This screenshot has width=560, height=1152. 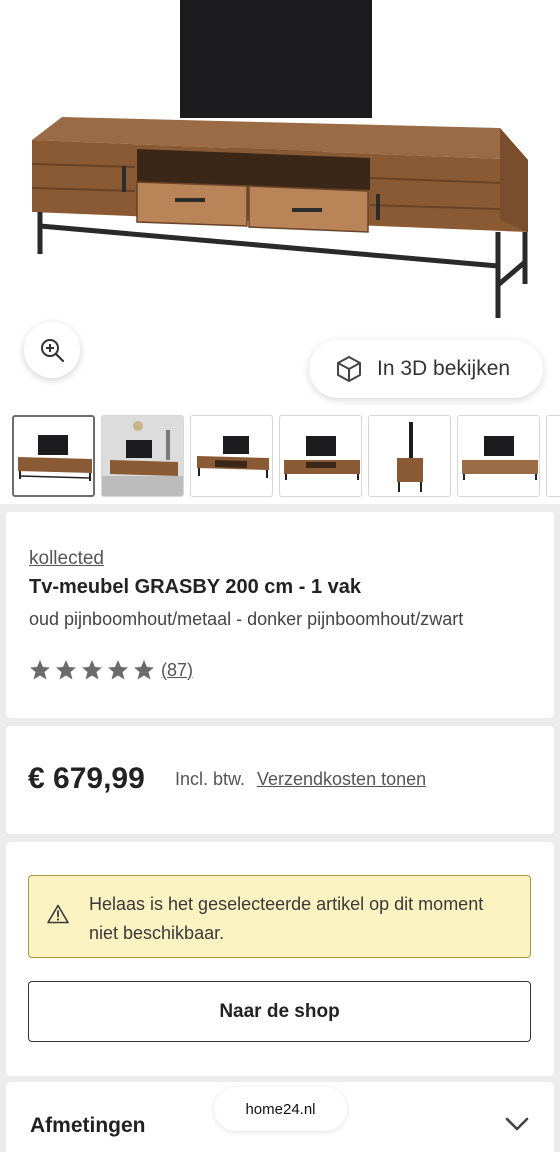 I want to click on brand-link: kollected, so click(x=66, y=559).